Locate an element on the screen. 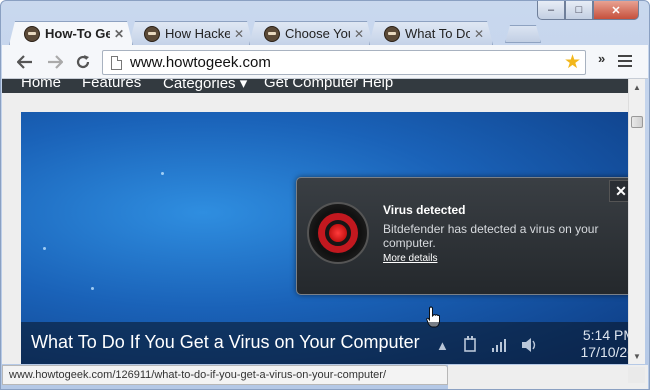 This screenshot has height=390, width=650. tray-expand-icon: ▲ is located at coordinates (442, 345).